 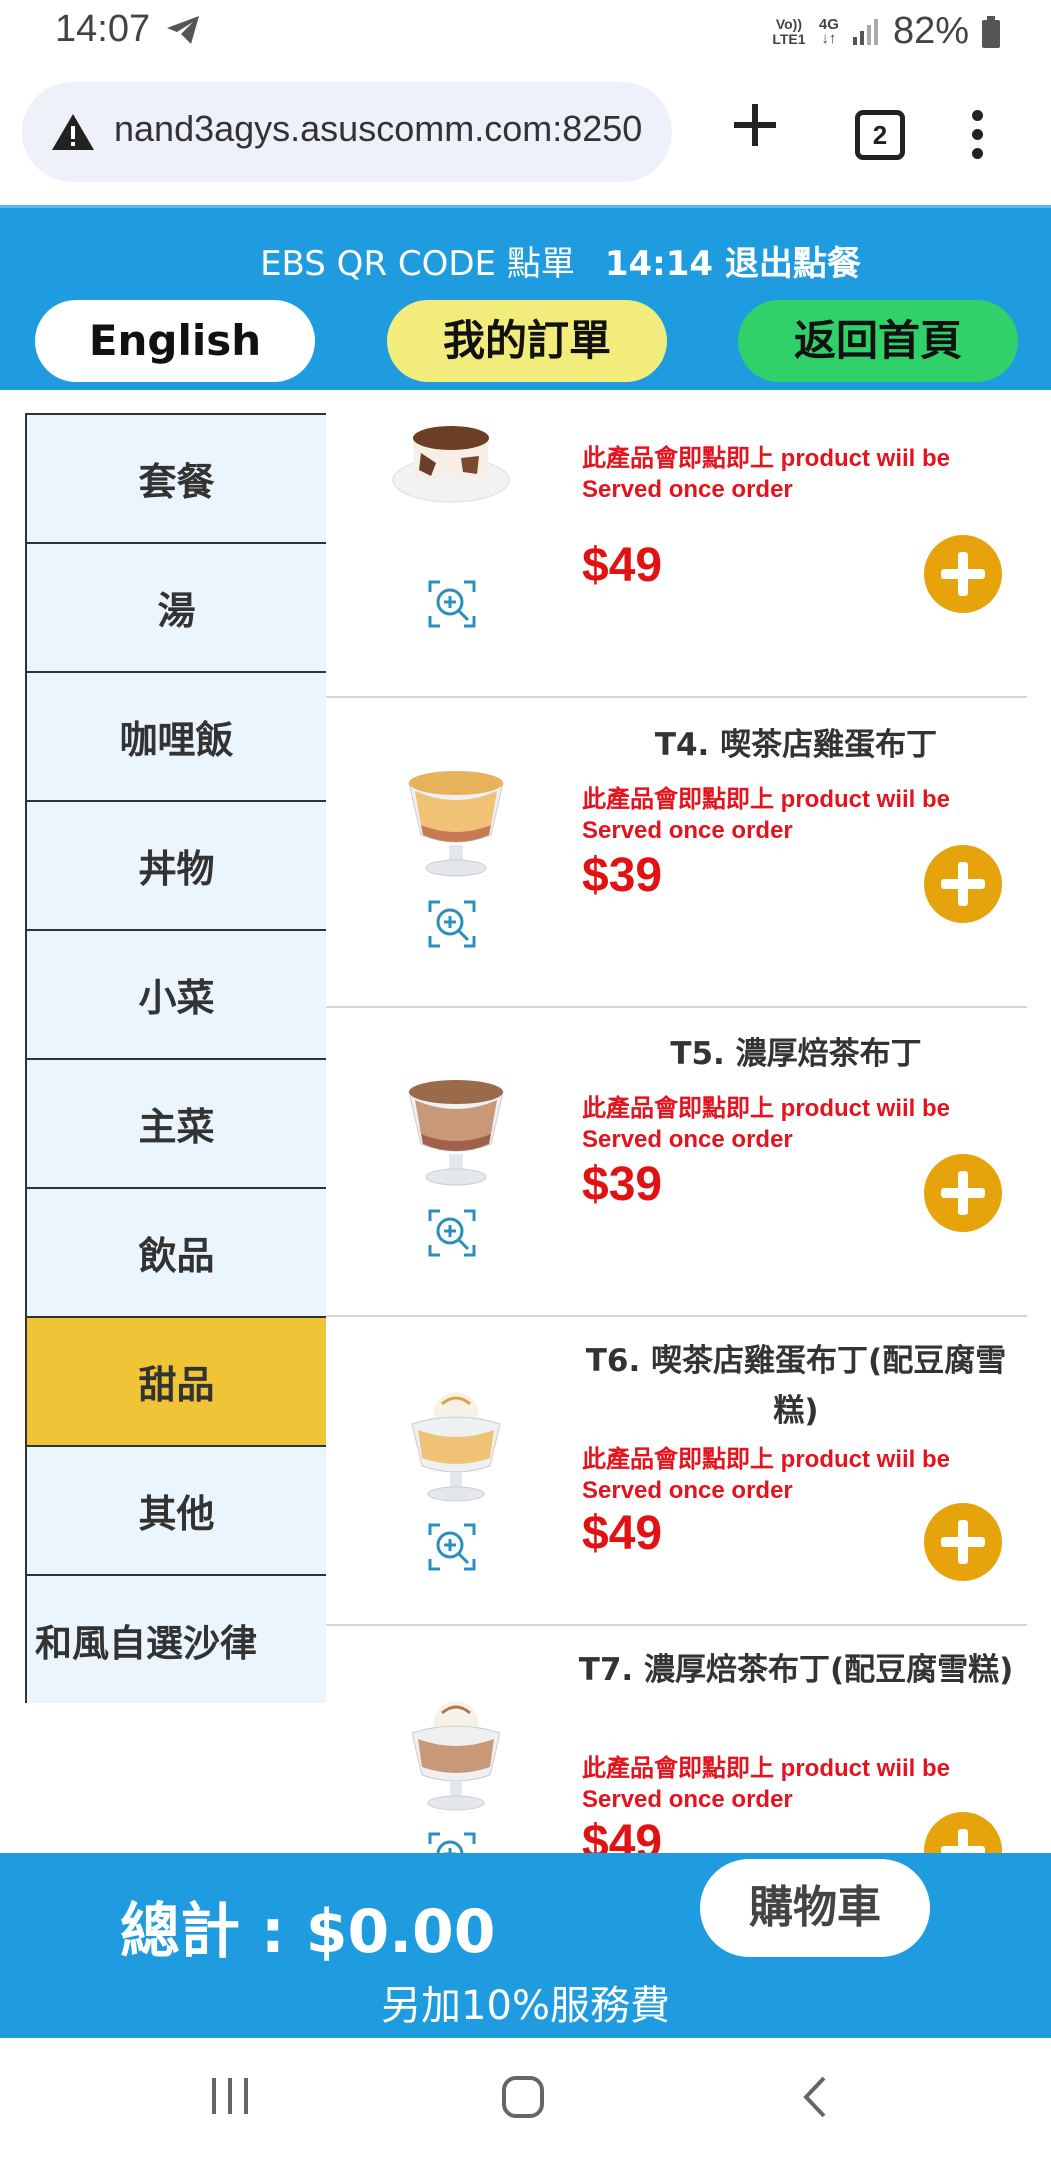 I want to click on category-drinks: 飲品, so click(x=175, y=1251).